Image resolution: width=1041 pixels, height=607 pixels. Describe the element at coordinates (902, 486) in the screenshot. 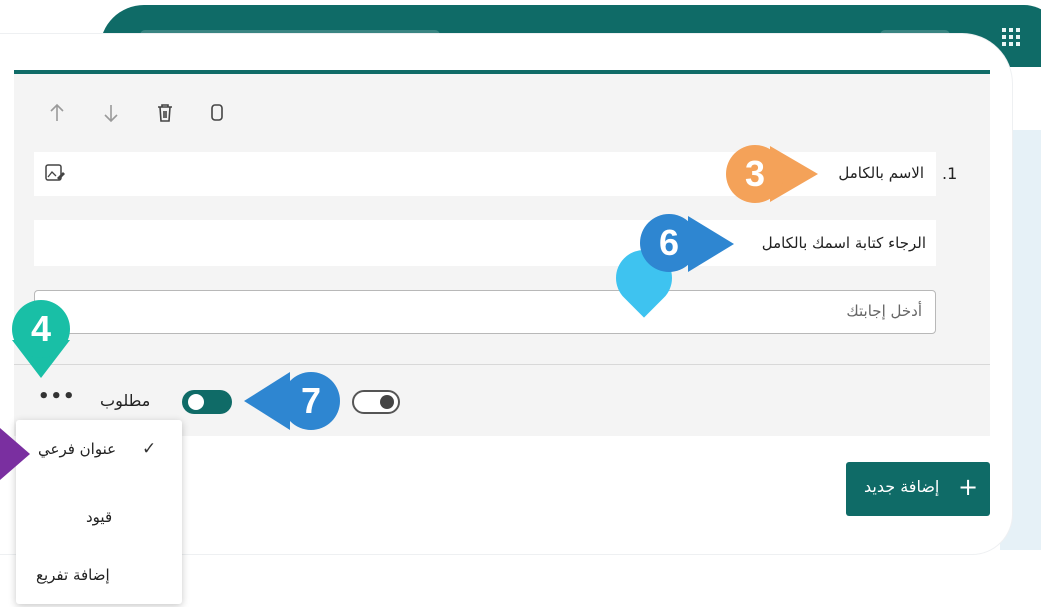

I see `add-new-label: إضافة جديد` at that location.